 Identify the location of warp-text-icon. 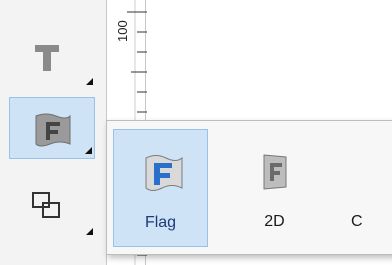
(53, 130).